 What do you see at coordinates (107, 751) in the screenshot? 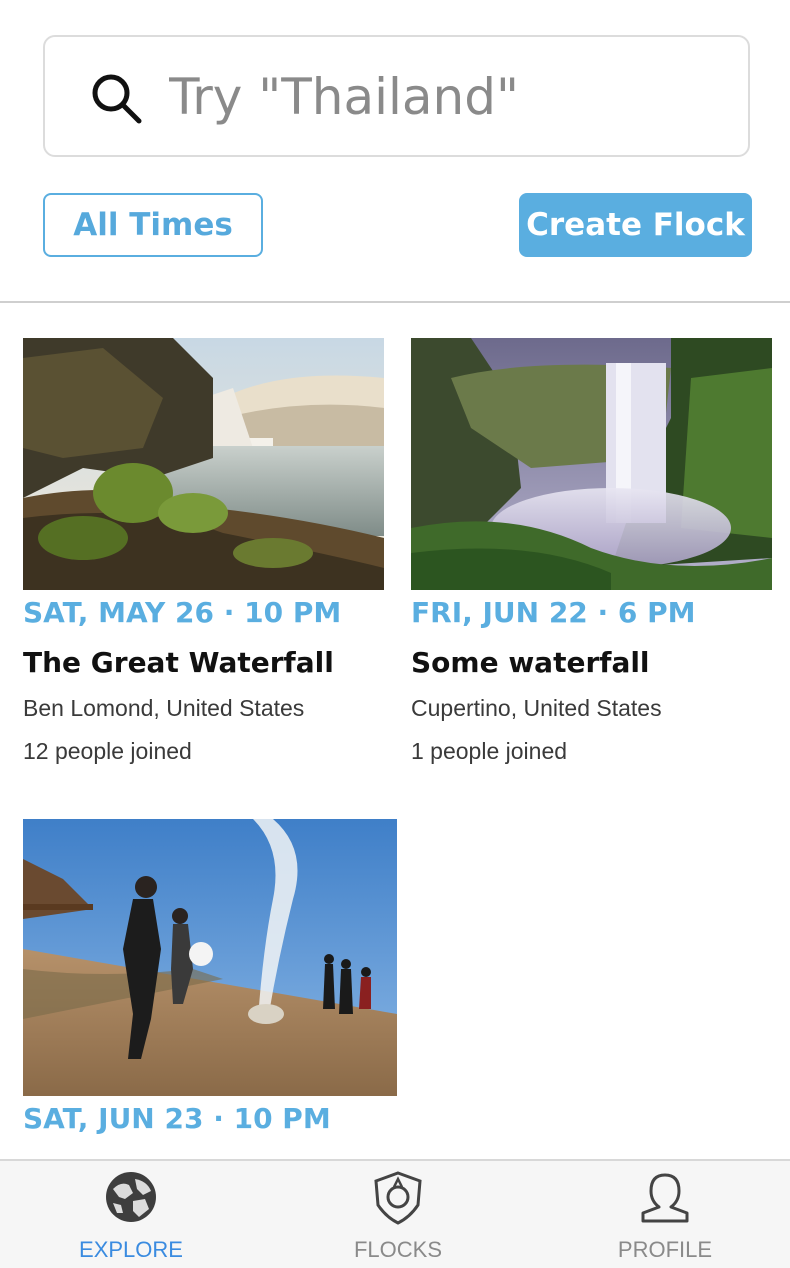
I see `event-joined-count: 12 people joined` at bounding box center [107, 751].